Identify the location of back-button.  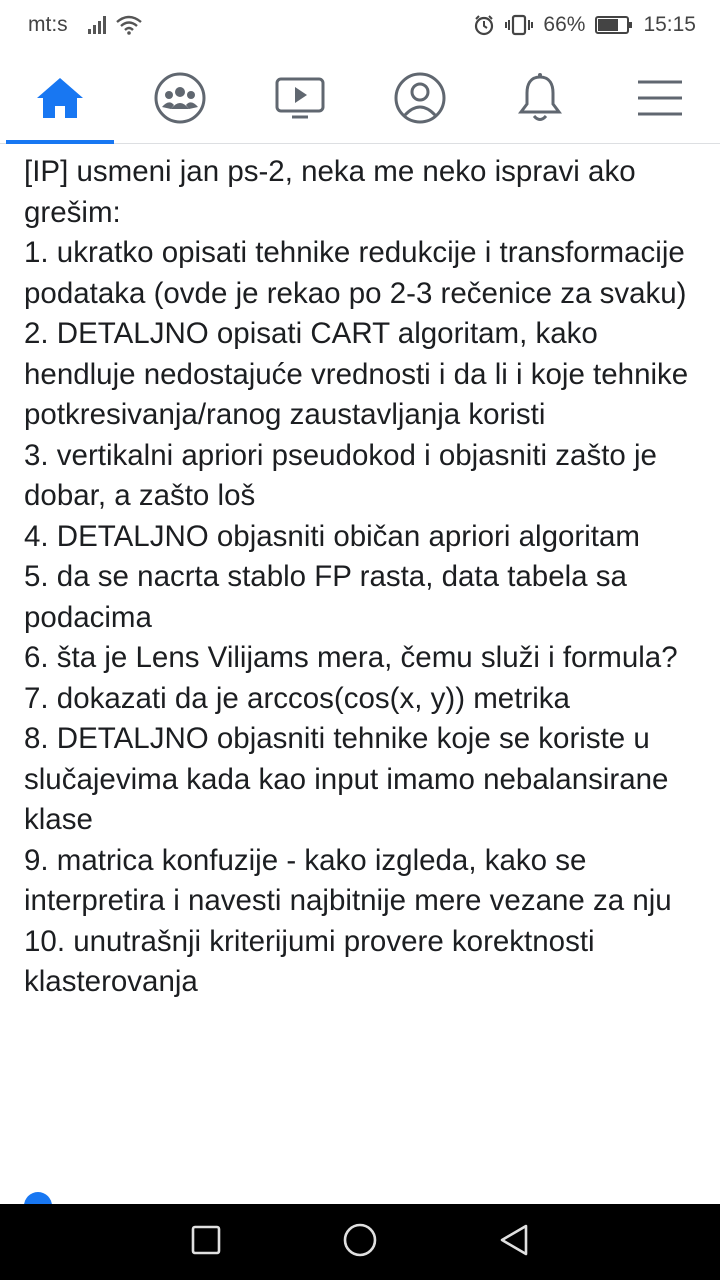
(514, 1242).